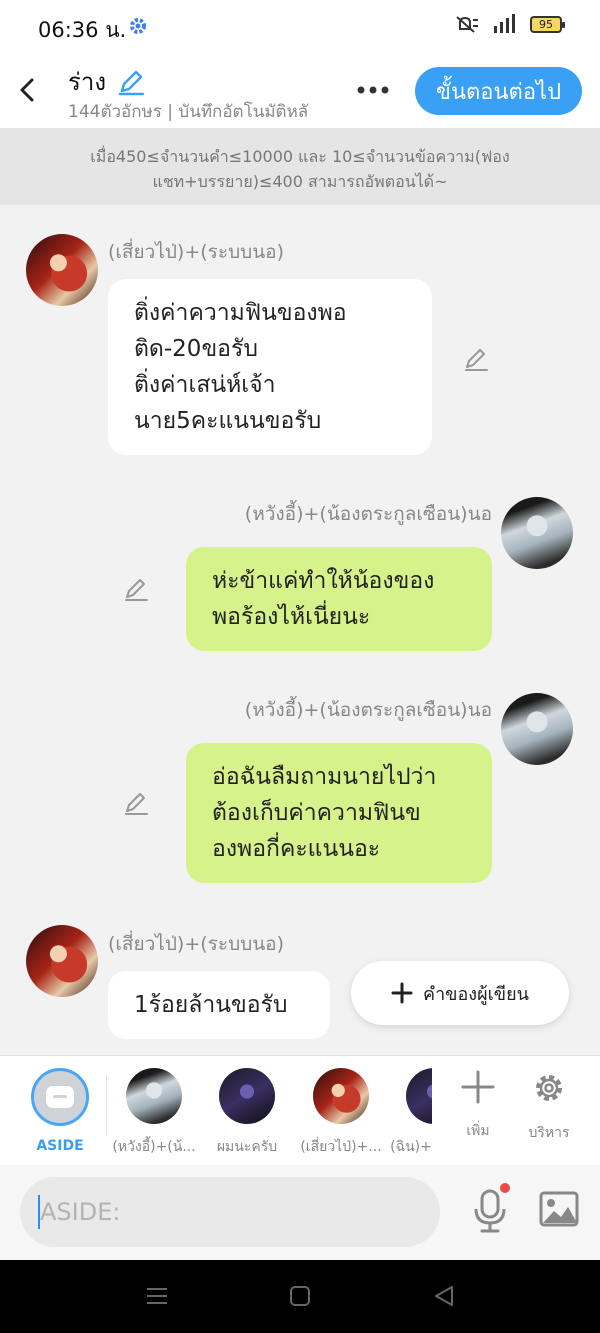 The width and height of the screenshot is (600, 1333). Describe the element at coordinates (230, 1212) in the screenshot. I see `message-input` at that location.